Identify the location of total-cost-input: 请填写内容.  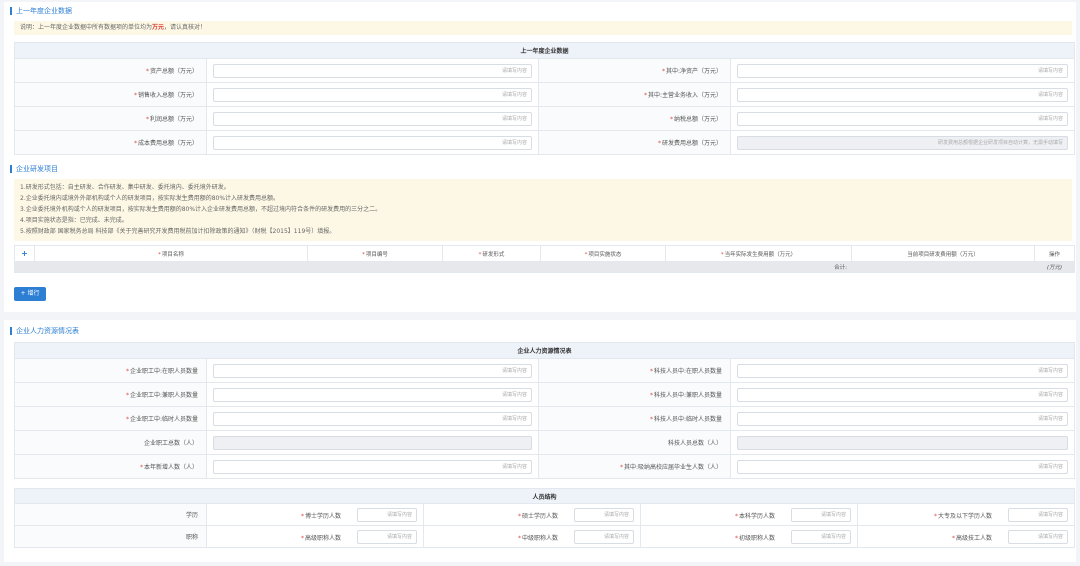
(372, 142).